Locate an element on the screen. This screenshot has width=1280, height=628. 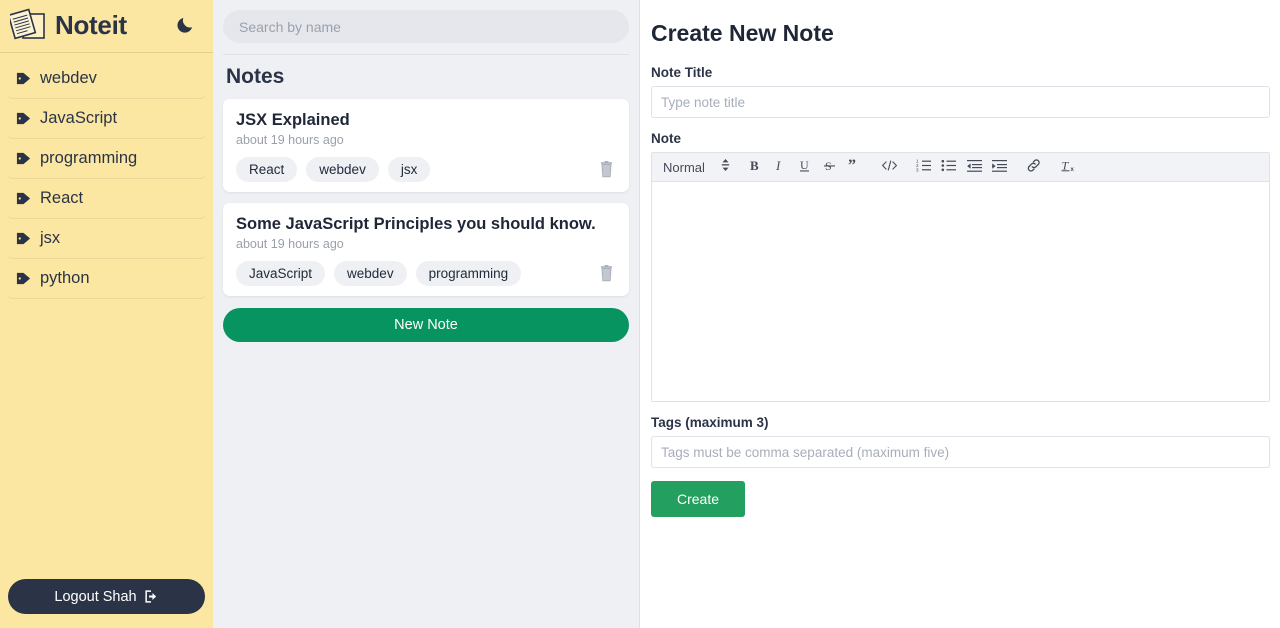
sidebar-header: Noteit is located at coordinates (106, 26).